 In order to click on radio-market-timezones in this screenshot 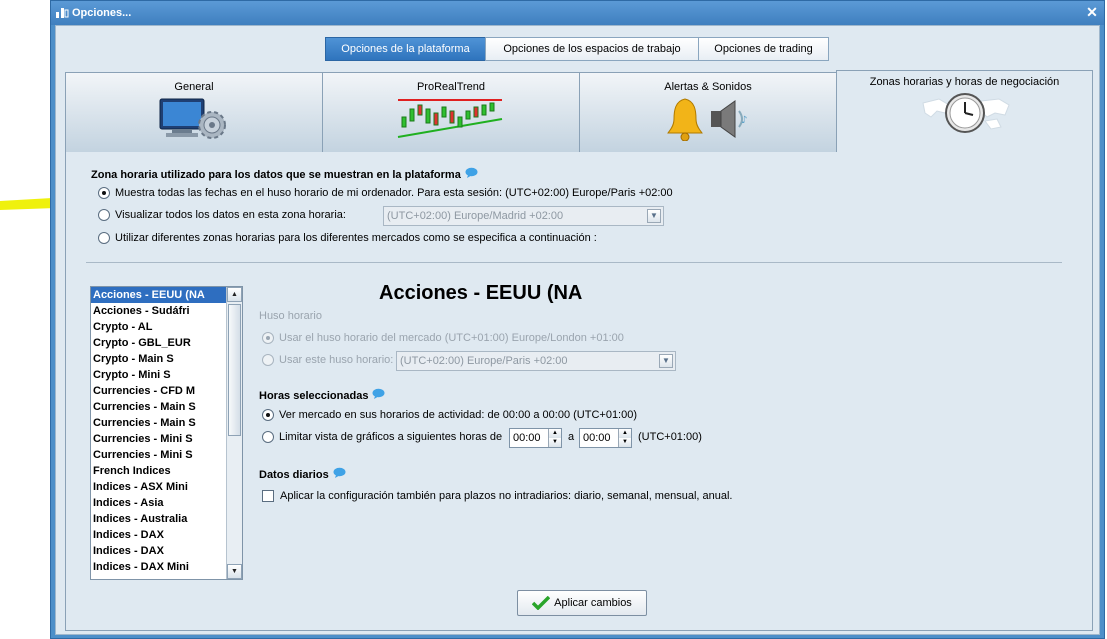, I will do `click(104, 238)`.